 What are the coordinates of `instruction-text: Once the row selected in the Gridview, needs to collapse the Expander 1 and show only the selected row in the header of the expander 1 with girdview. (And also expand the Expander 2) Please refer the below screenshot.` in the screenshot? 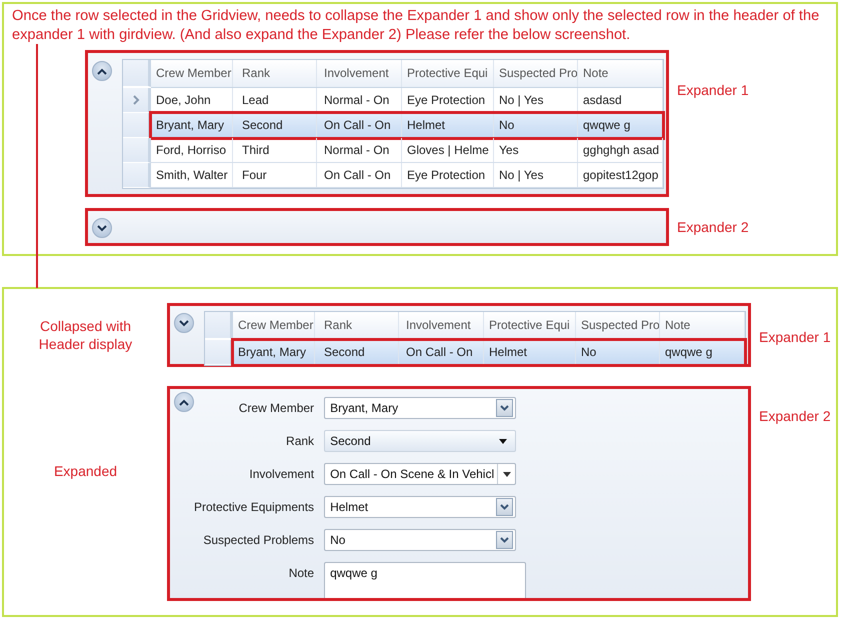 It's located at (416, 26).